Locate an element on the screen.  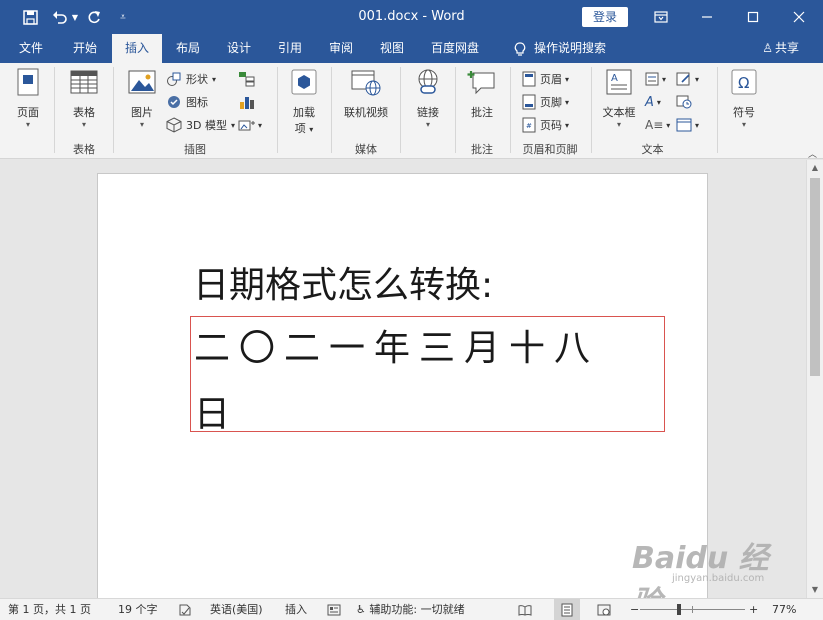
scroll-thumb is located at coordinates (815, 277).